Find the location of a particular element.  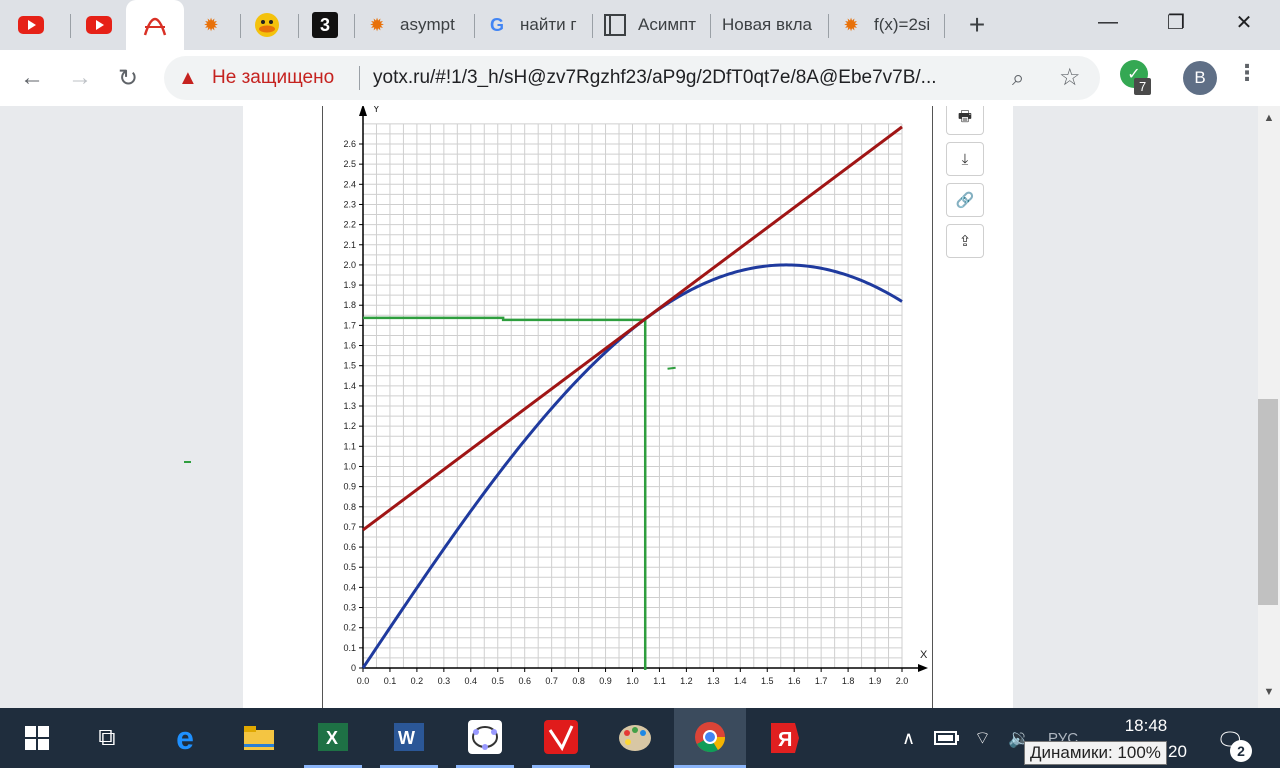

security-status: Не защищено is located at coordinates (273, 78).